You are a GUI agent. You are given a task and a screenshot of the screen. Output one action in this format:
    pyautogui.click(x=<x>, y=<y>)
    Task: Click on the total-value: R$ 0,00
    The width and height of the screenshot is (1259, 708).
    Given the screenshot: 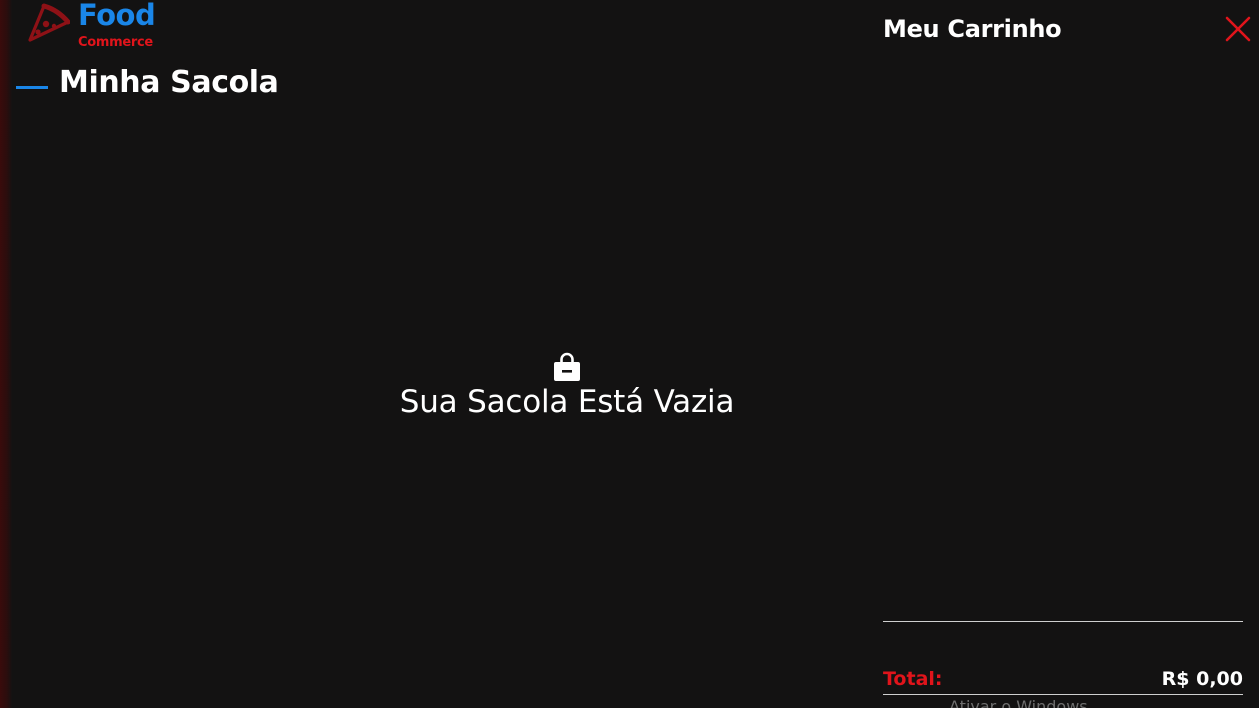 What is the action you would take?
    pyautogui.click(x=1202, y=679)
    